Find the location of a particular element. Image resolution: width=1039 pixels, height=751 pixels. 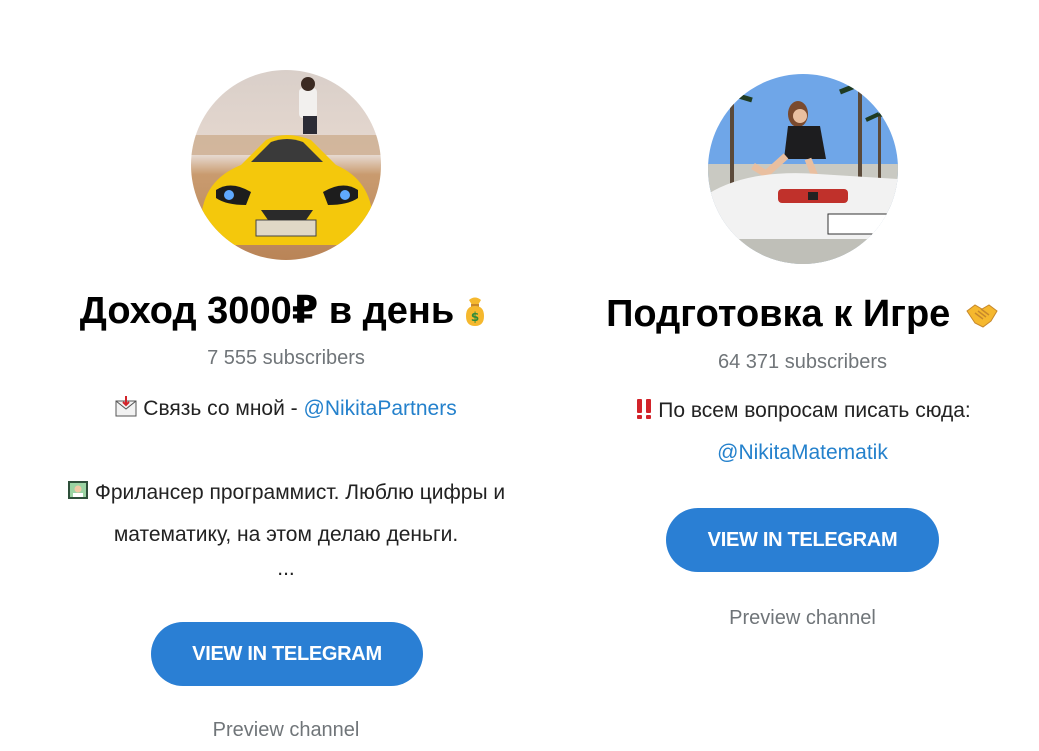

contact-link: @NikitaPartners is located at coordinates (380, 408).